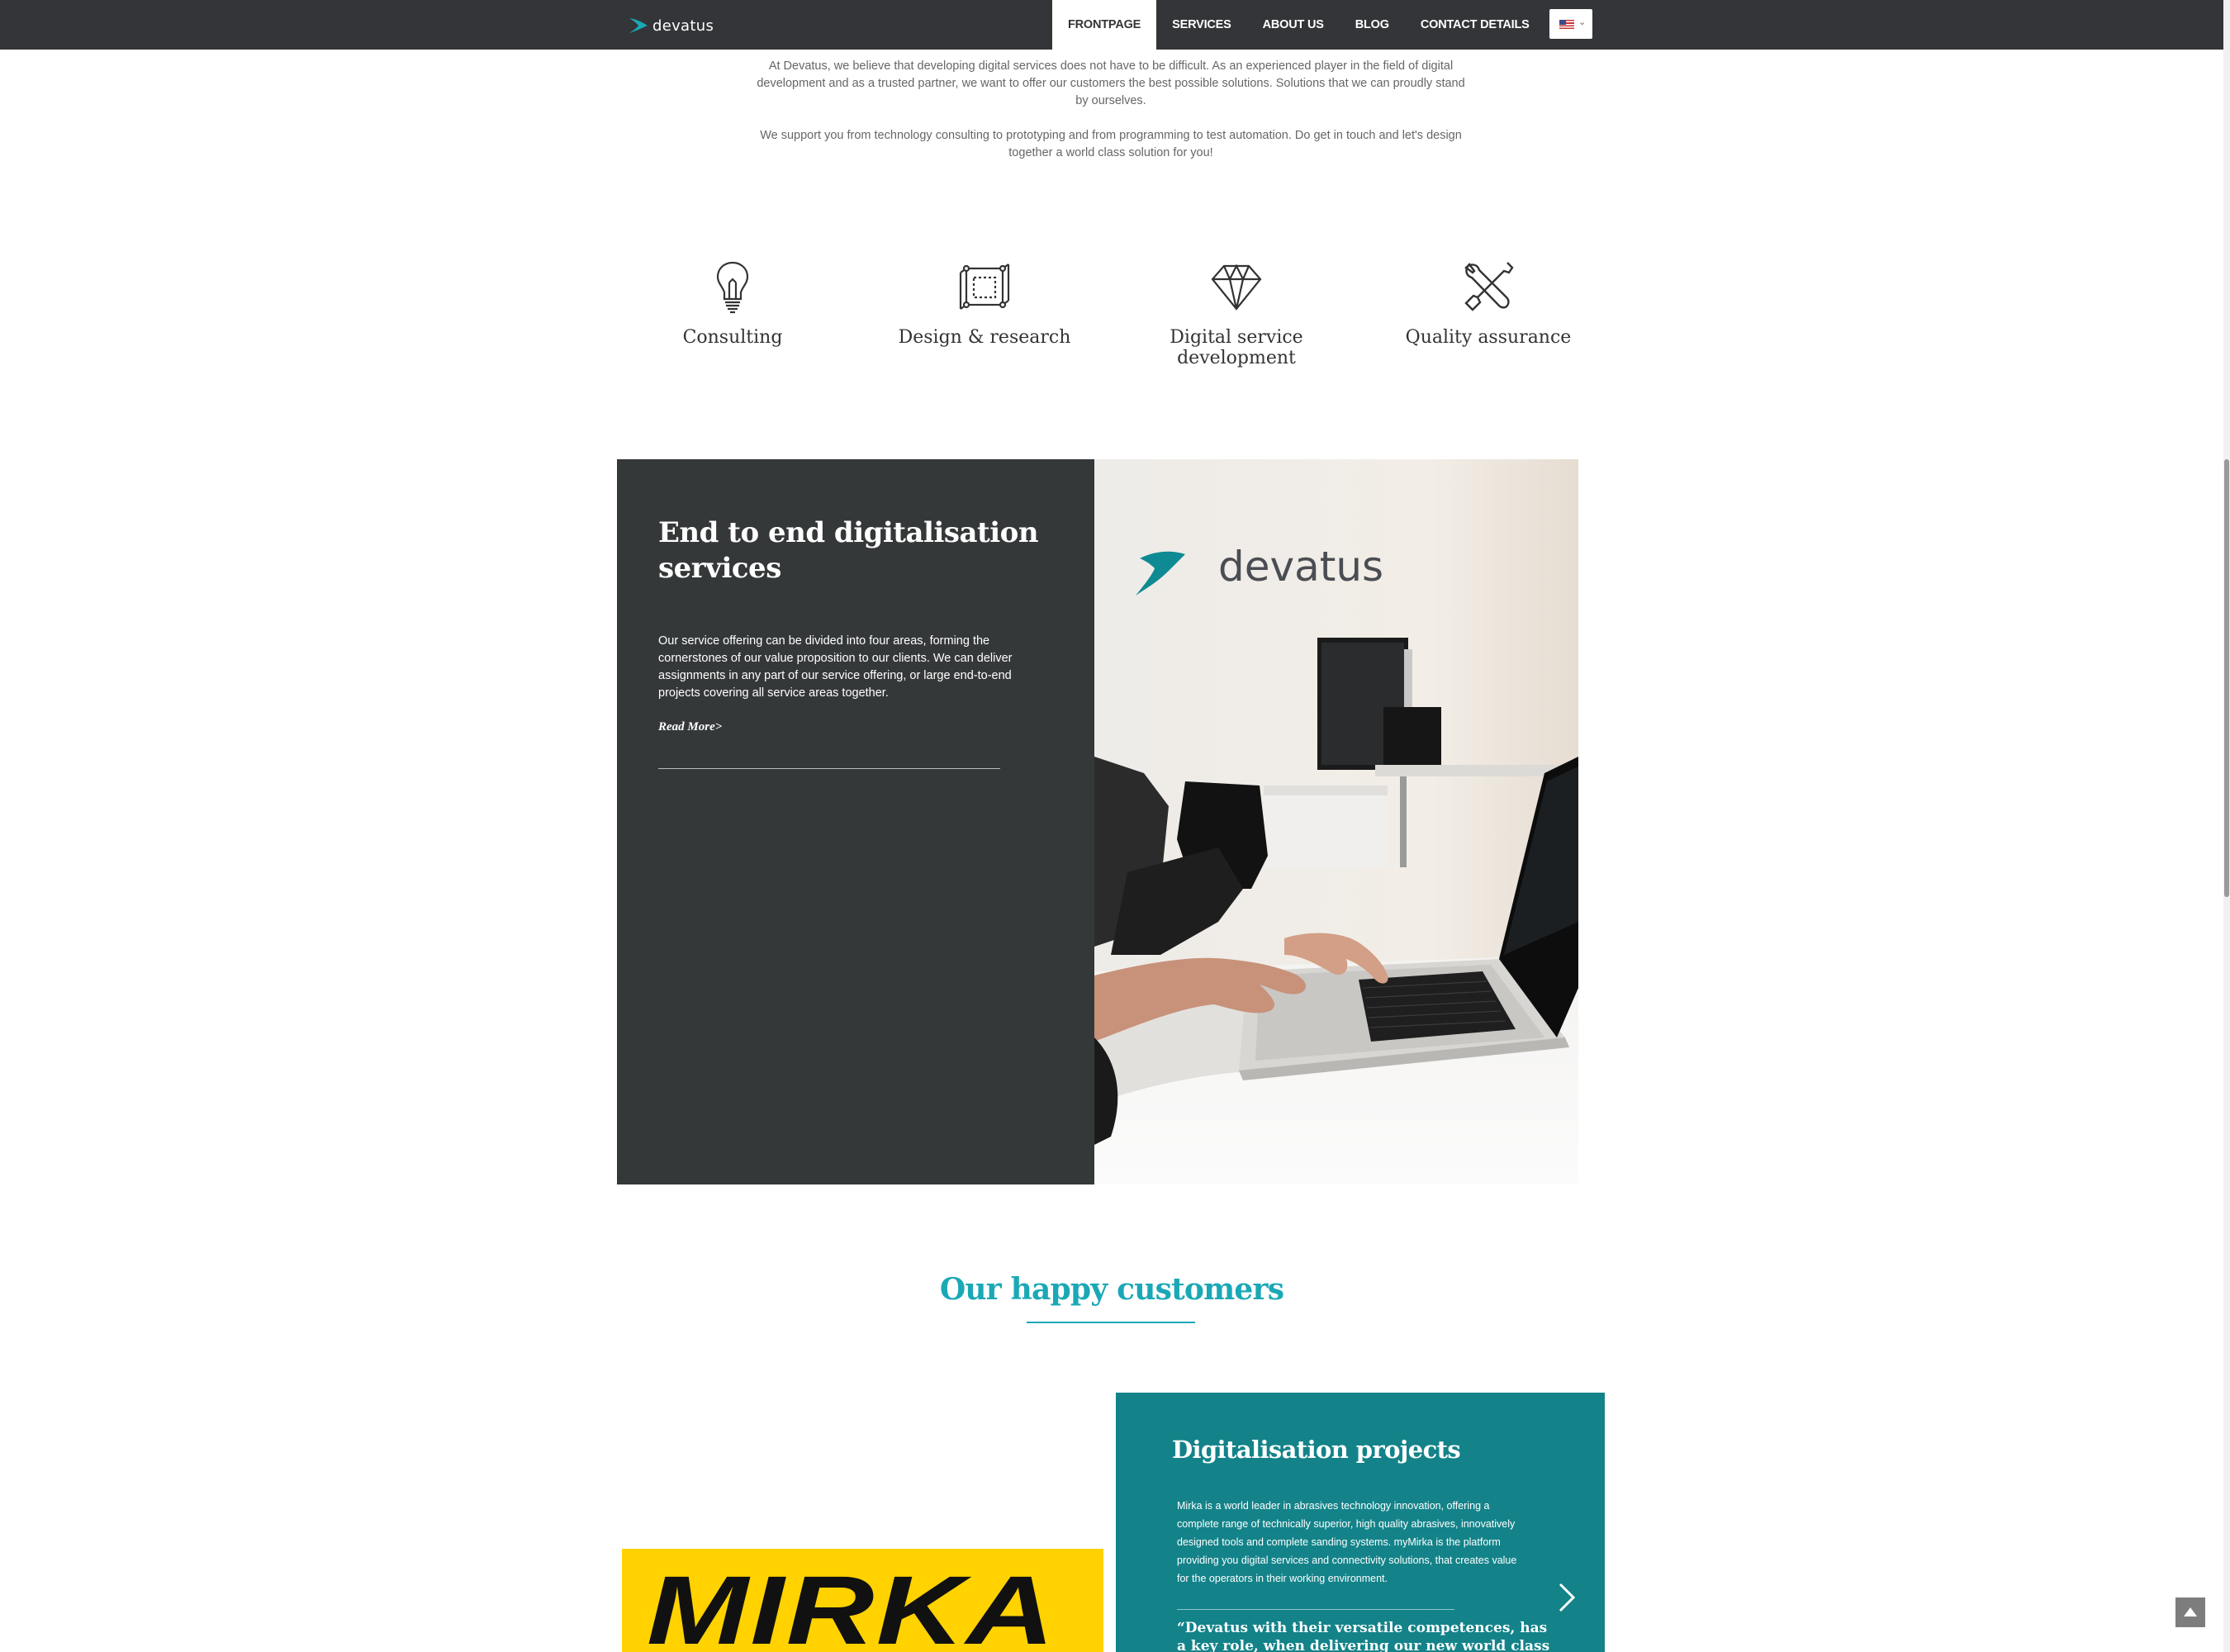  What do you see at coordinates (1111, 1289) in the screenshot?
I see `customers-heading: Our happy customers` at bounding box center [1111, 1289].